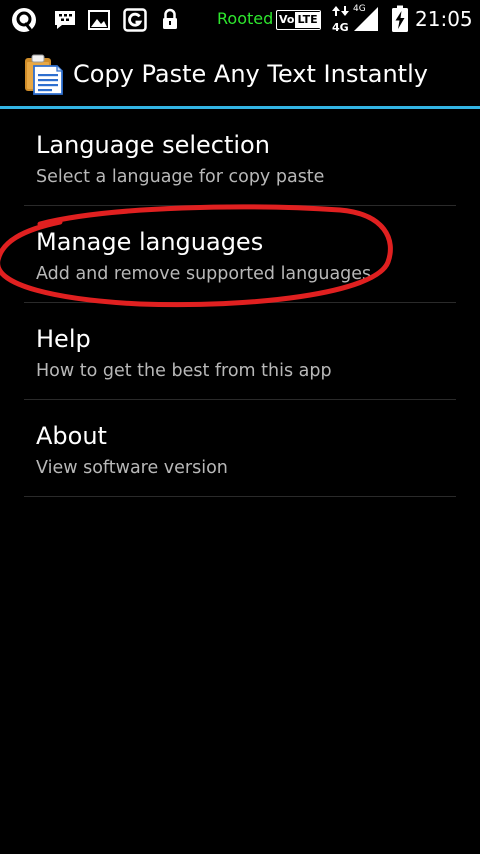 This screenshot has width=480, height=854. I want to click on volte-lte-label: LTE, so click(307, 20).